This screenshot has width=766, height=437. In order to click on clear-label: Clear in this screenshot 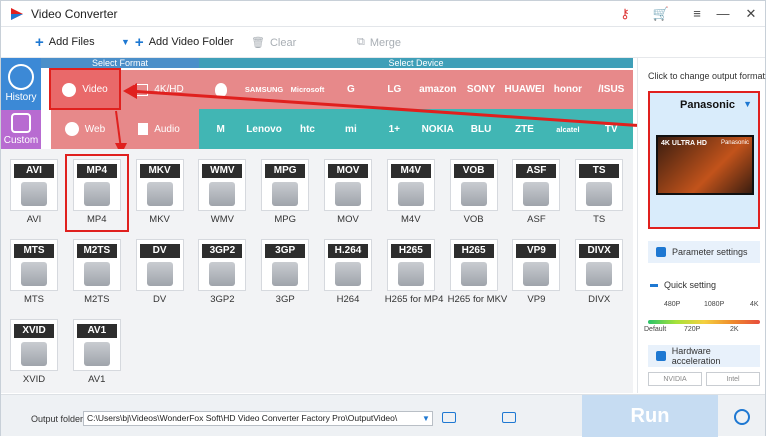, I will do `click(283, 42)`.